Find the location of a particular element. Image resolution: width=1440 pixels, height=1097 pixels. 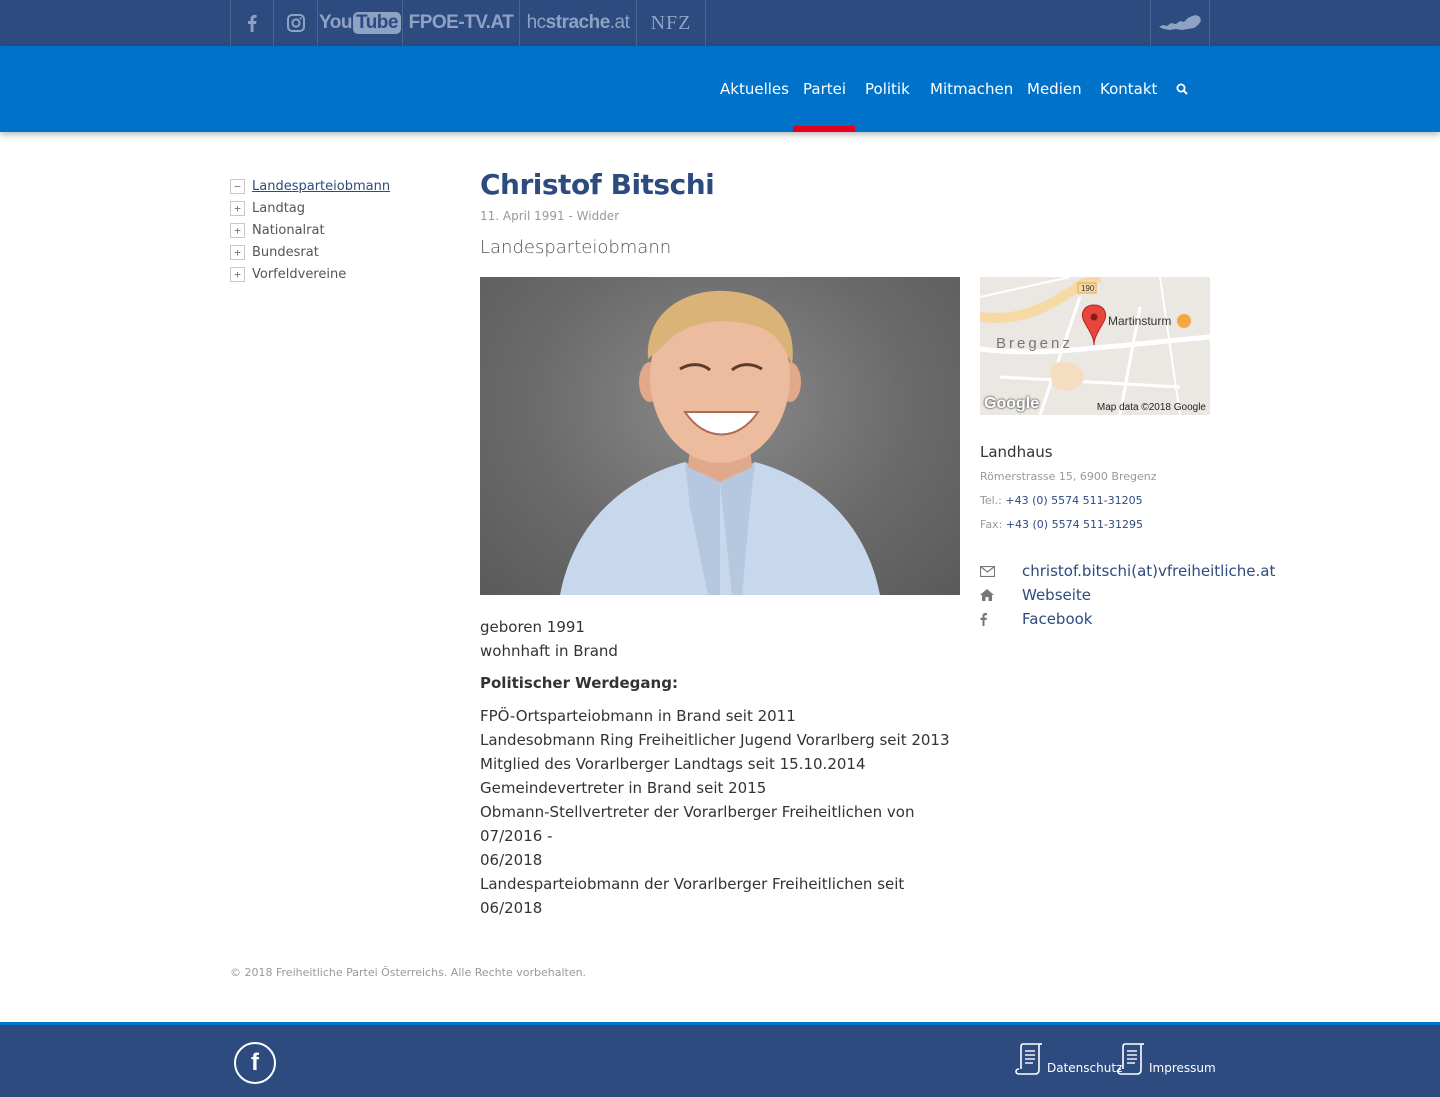

website-link: Webseite is located at coordinates (1056, 595).